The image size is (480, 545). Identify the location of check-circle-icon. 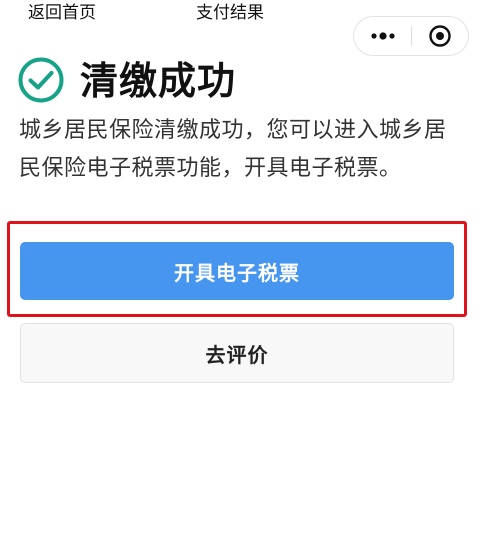
(41, 80).